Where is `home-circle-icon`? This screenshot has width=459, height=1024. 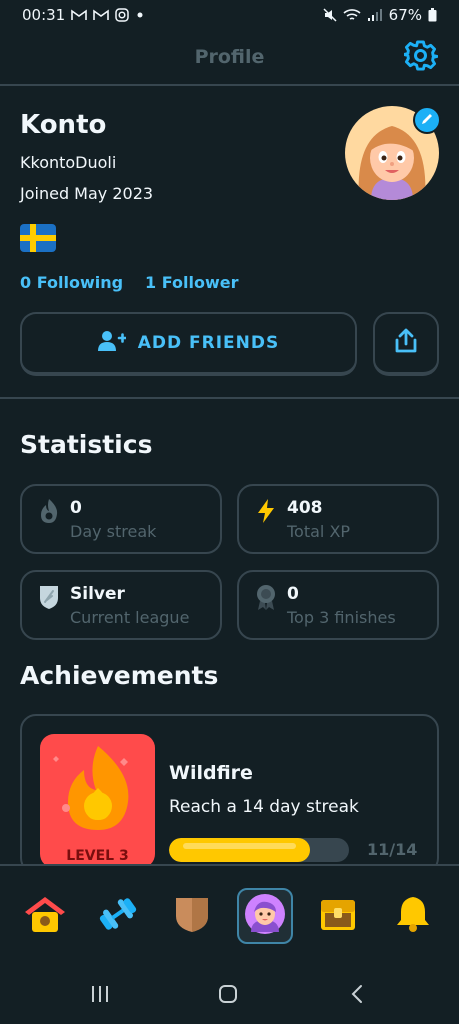 home-circle-icon is located at coordinates (228, 996).